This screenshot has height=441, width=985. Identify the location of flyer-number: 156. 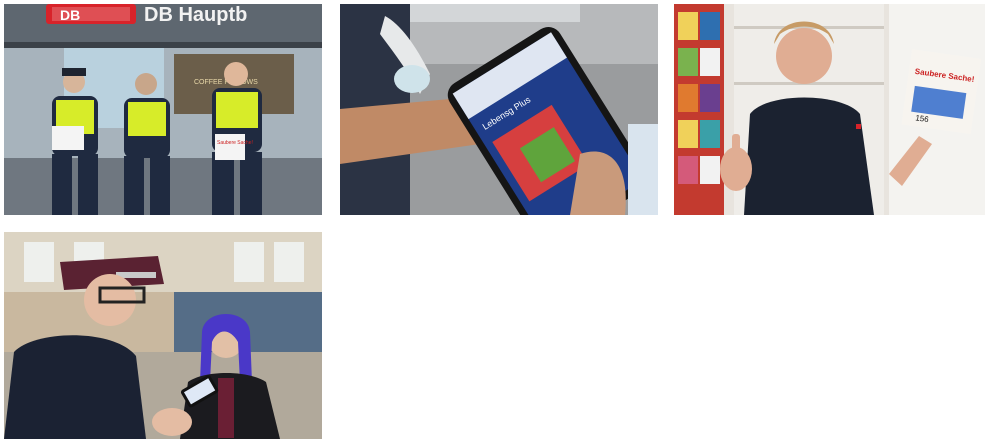
(922, 118).